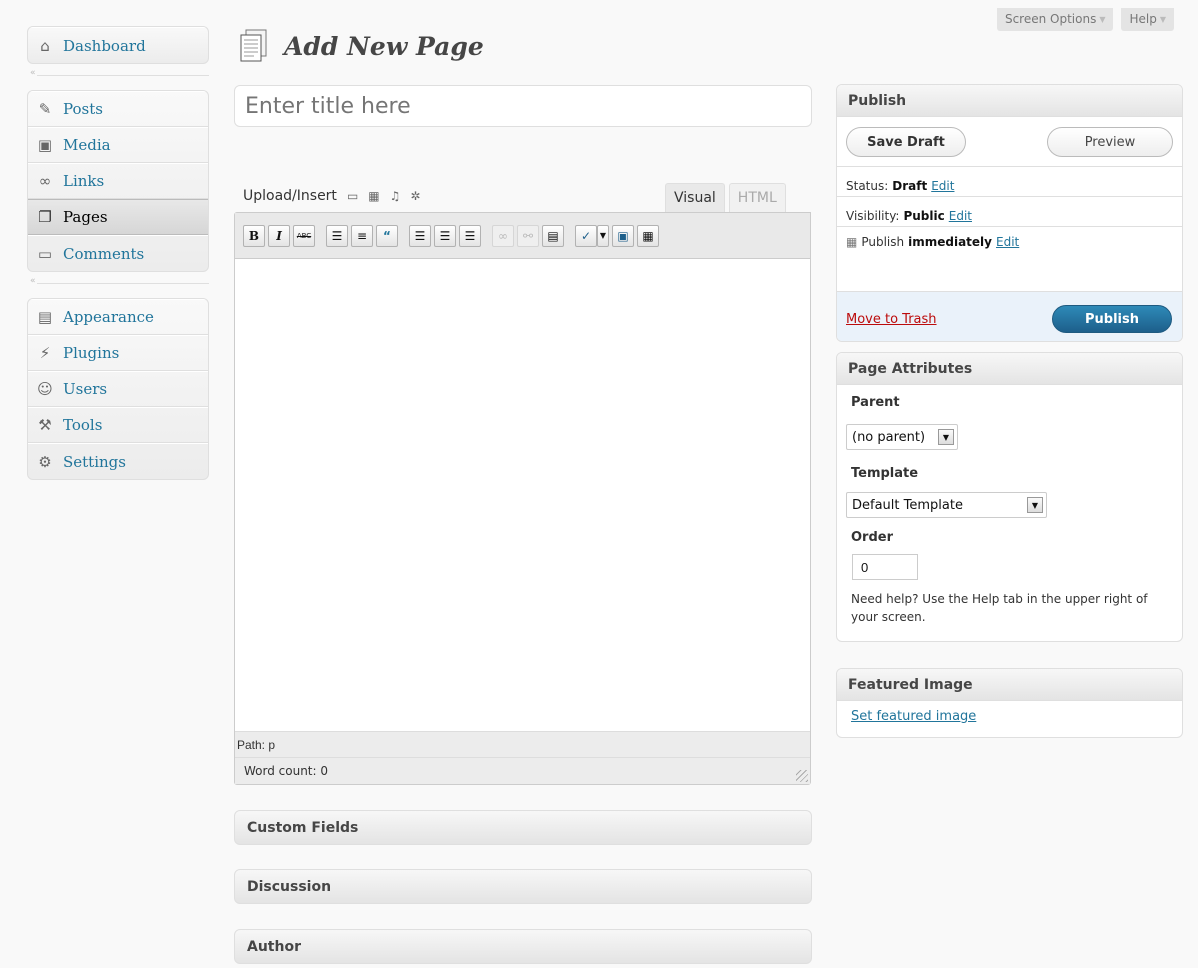 The image size is (1198, 968). I want to click on appearance-icon: ▤, so click(45, 317).